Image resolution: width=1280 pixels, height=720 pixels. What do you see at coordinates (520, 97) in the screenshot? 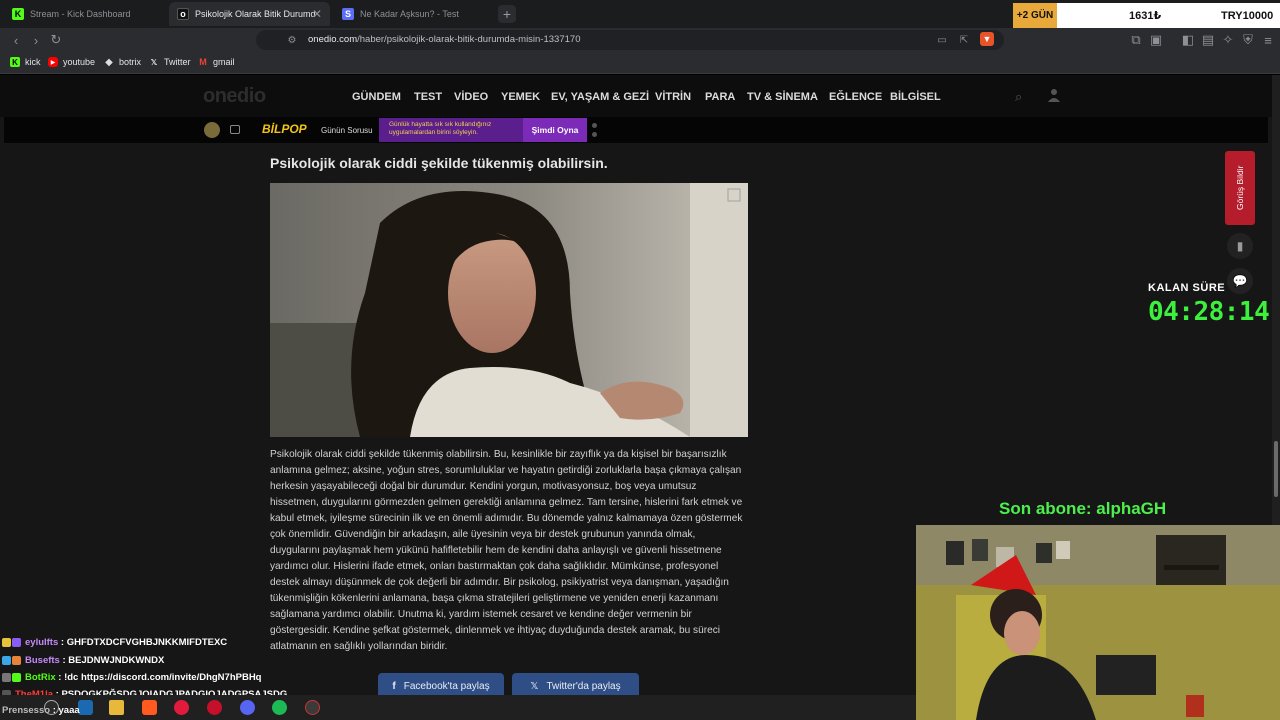
I see `nav-yemek: YEMEK` at bounding box center [520, 97].